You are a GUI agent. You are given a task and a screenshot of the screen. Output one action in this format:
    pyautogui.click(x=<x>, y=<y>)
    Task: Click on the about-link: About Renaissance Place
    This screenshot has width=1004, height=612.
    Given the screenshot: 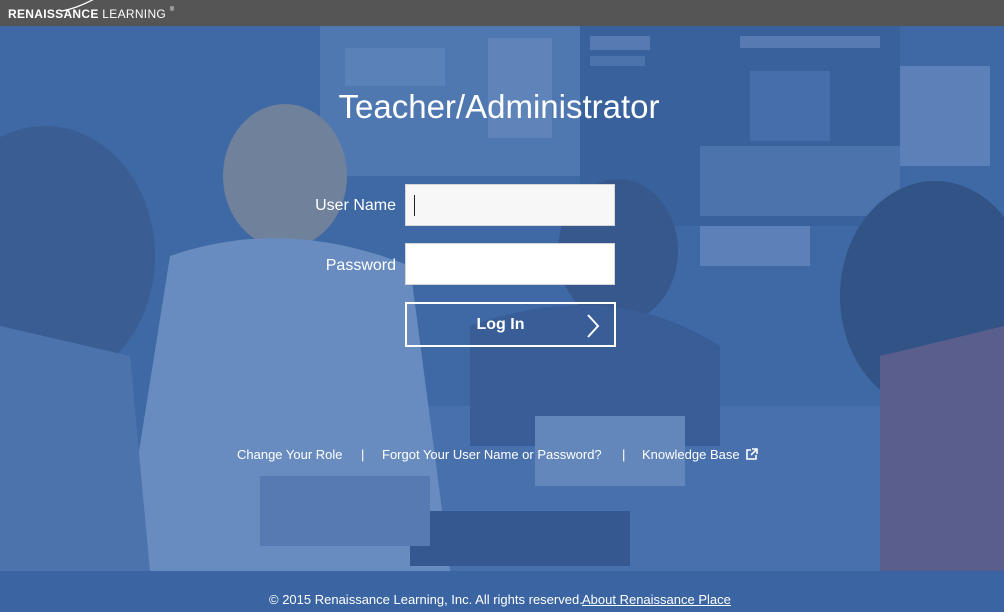 What is the action you would take?
    pyautogui.click(x=656, y=599)
    